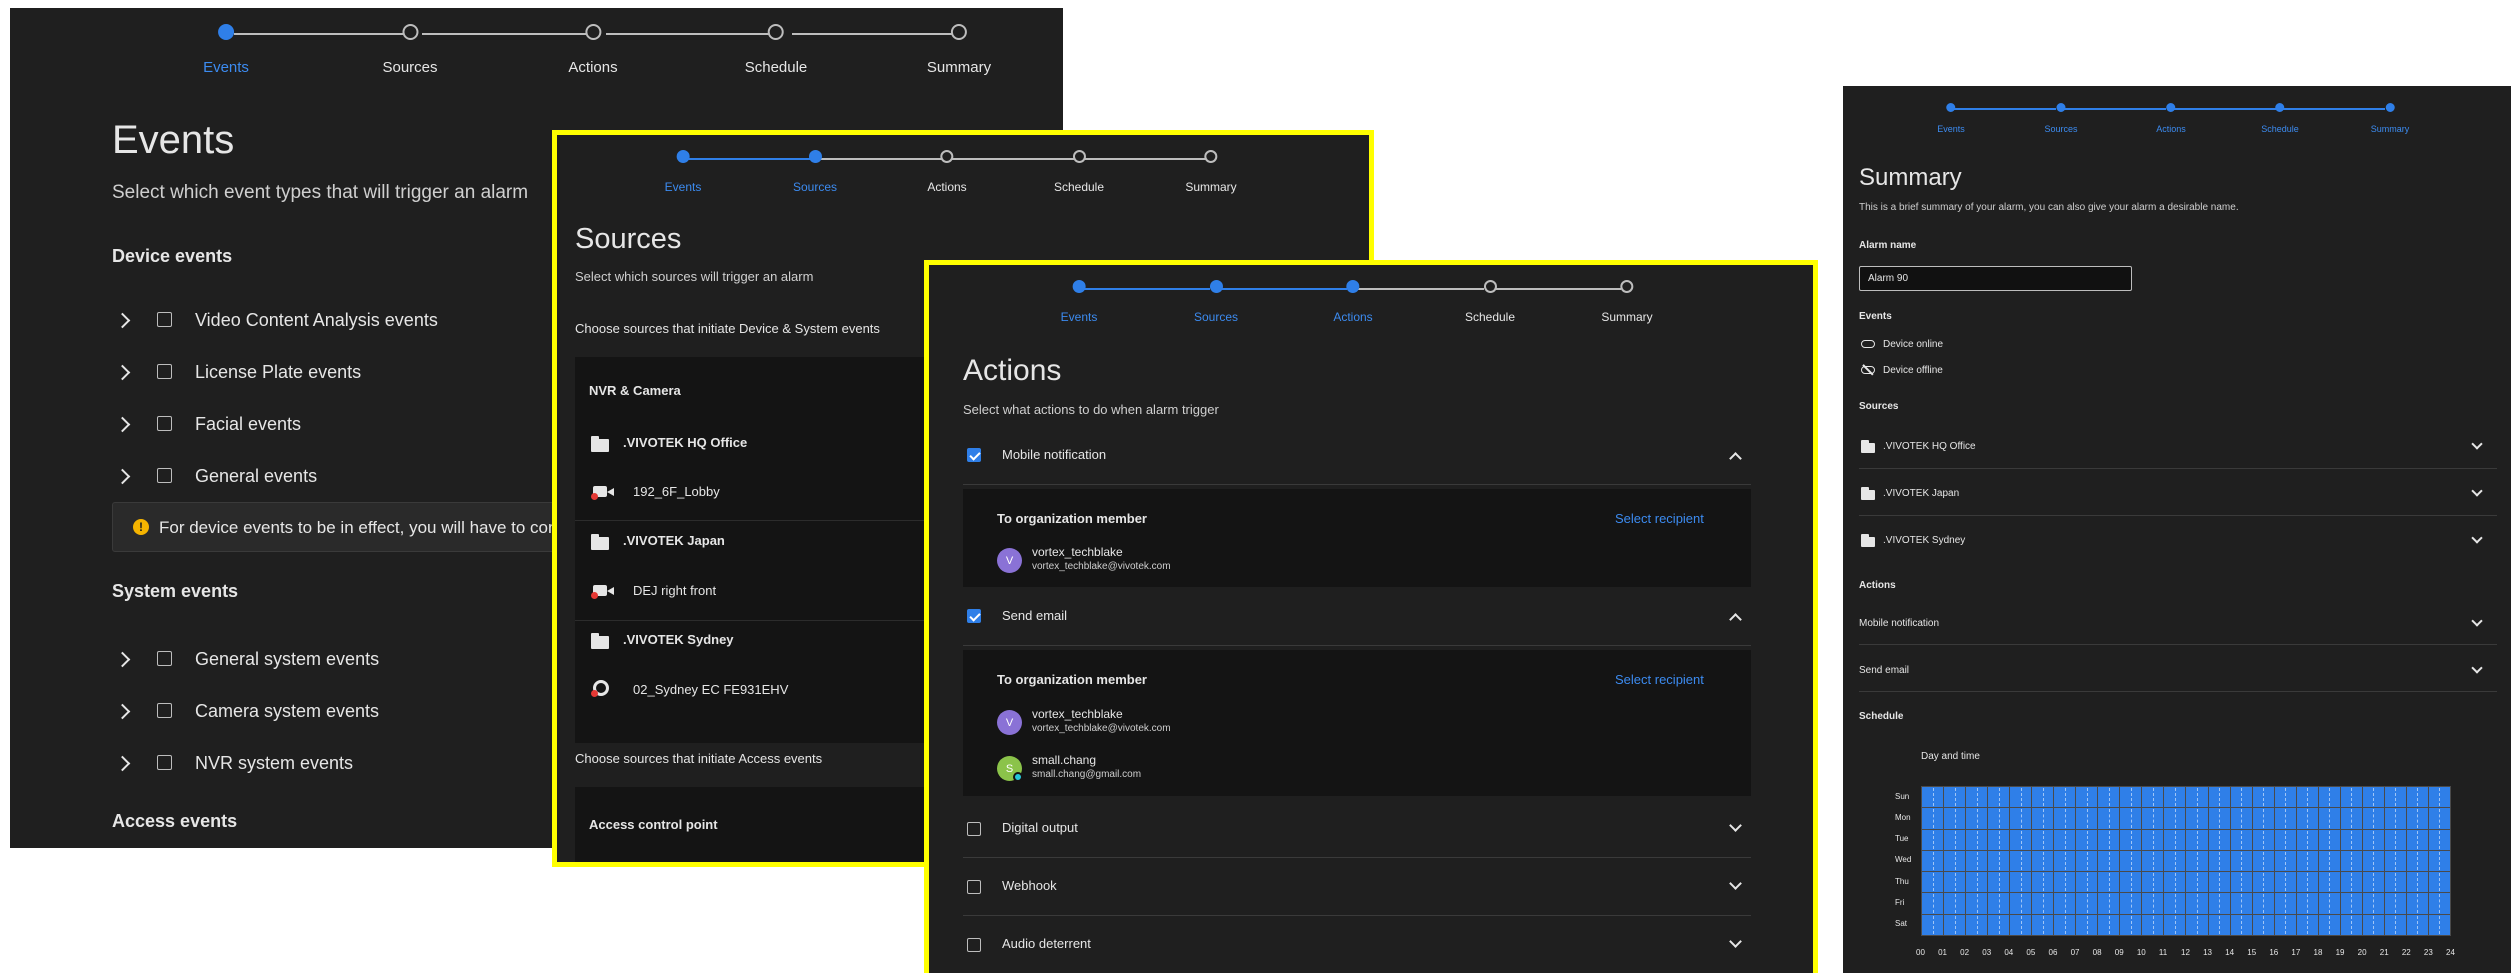  What do you see at coordinates (685, 442) in the screenshot?
I see `source-group-label: .VIVOTEK HQ Office` at bounding box center [685, 442].